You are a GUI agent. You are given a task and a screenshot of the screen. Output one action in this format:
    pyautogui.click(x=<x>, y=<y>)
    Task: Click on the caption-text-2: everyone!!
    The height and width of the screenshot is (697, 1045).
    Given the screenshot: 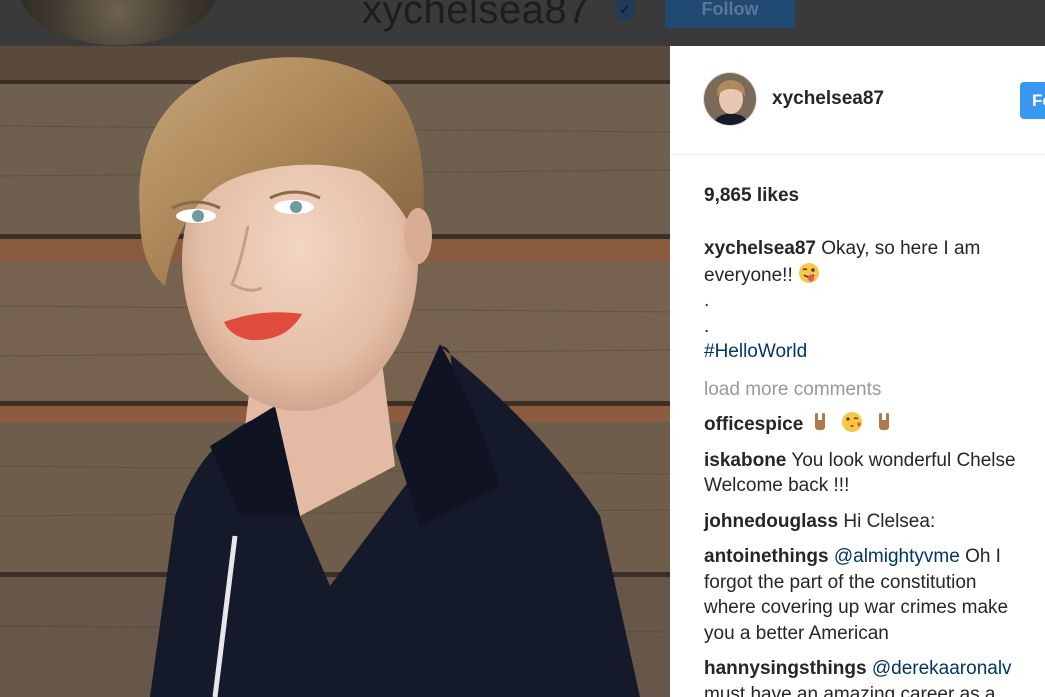 What is the action you would take?
    pyautogui.click(x=748, y=275)
    